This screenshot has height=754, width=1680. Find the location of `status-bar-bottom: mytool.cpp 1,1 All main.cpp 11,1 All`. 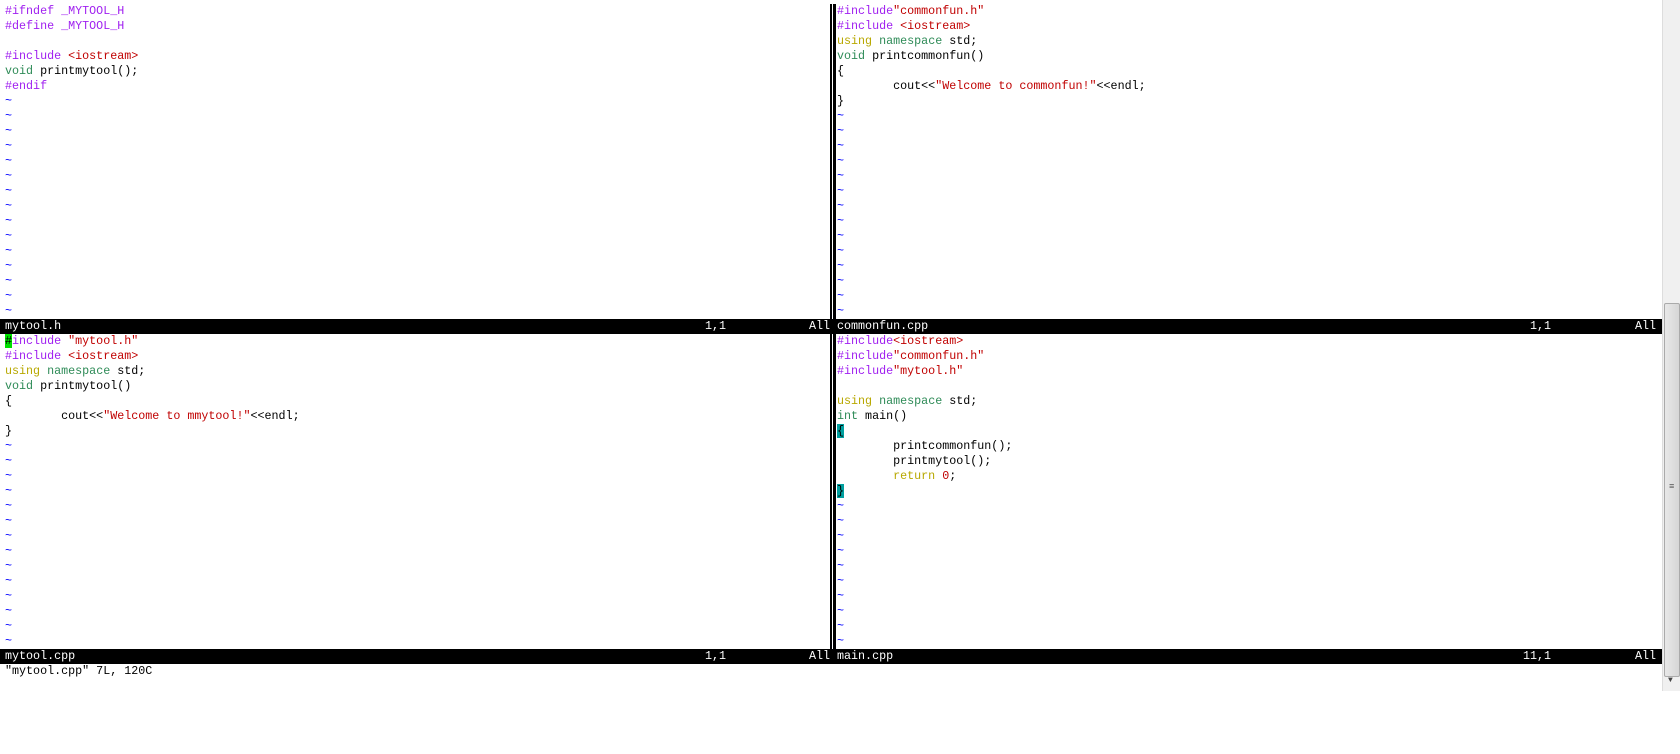

status-bar-bottom: mytool.cpp 1,1 All main.cpp 11,1 All is located at coordinates (831, 656).